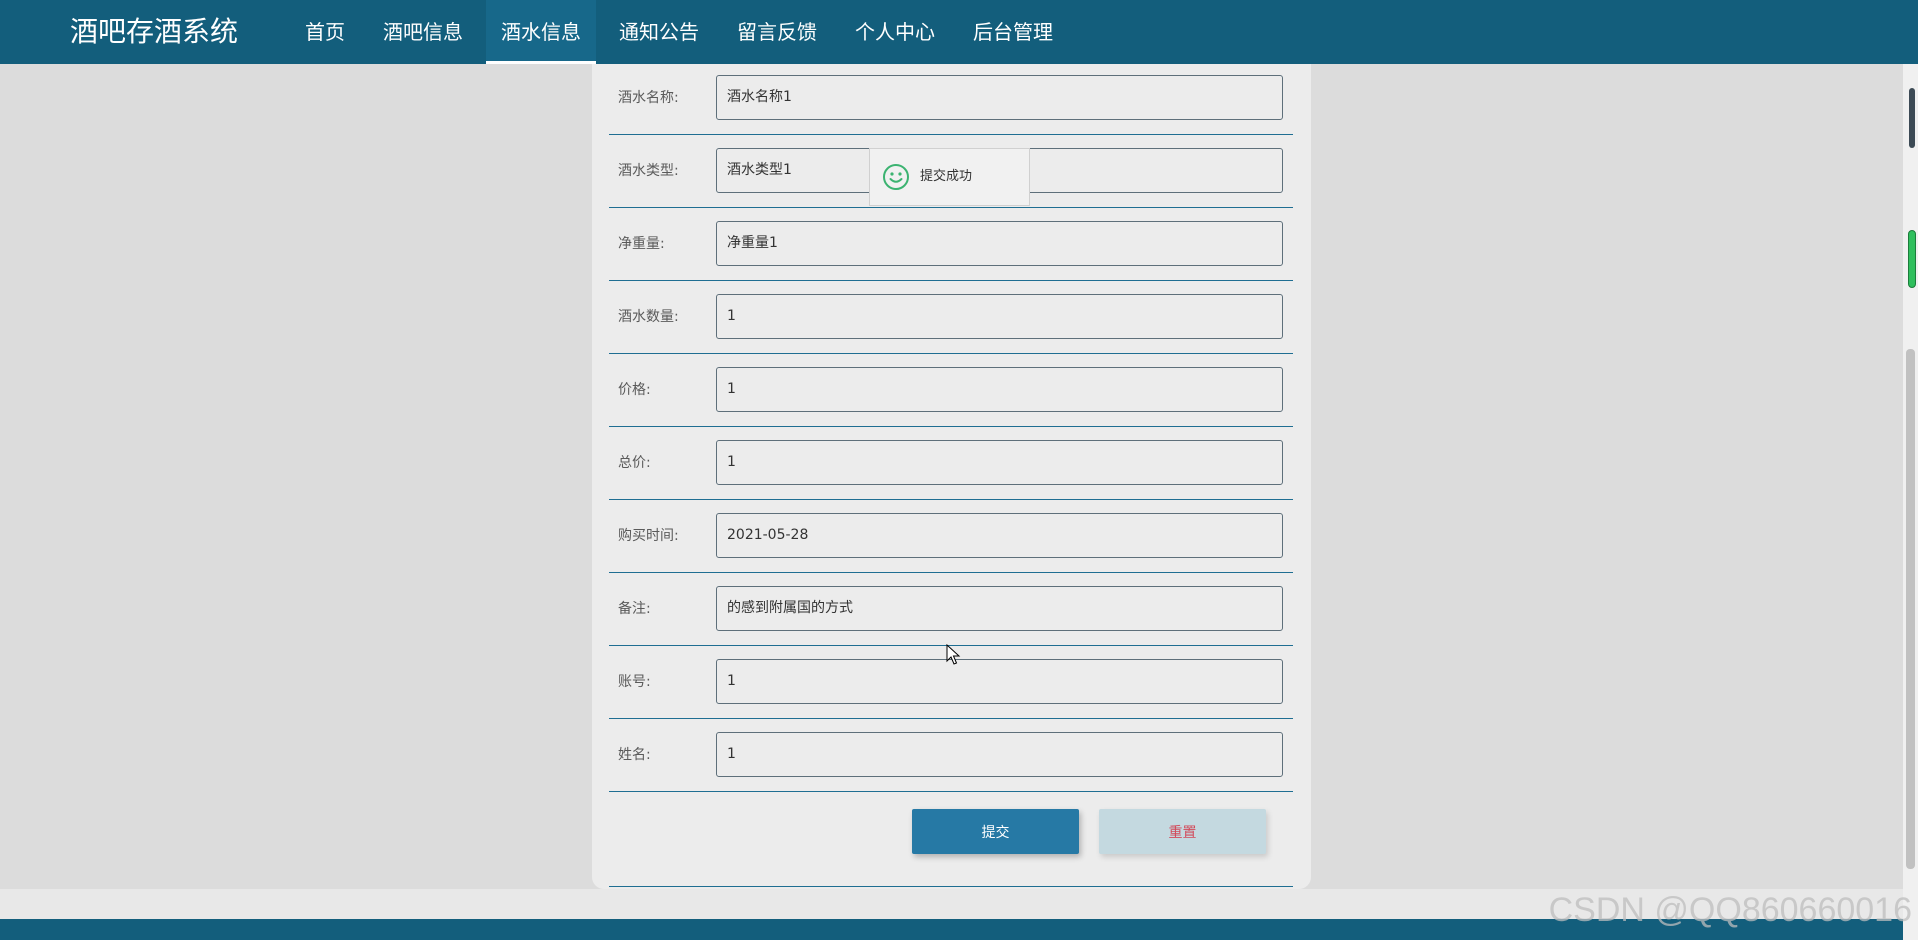  I want to click on toast-message: 提交成功, so click(946, 176).